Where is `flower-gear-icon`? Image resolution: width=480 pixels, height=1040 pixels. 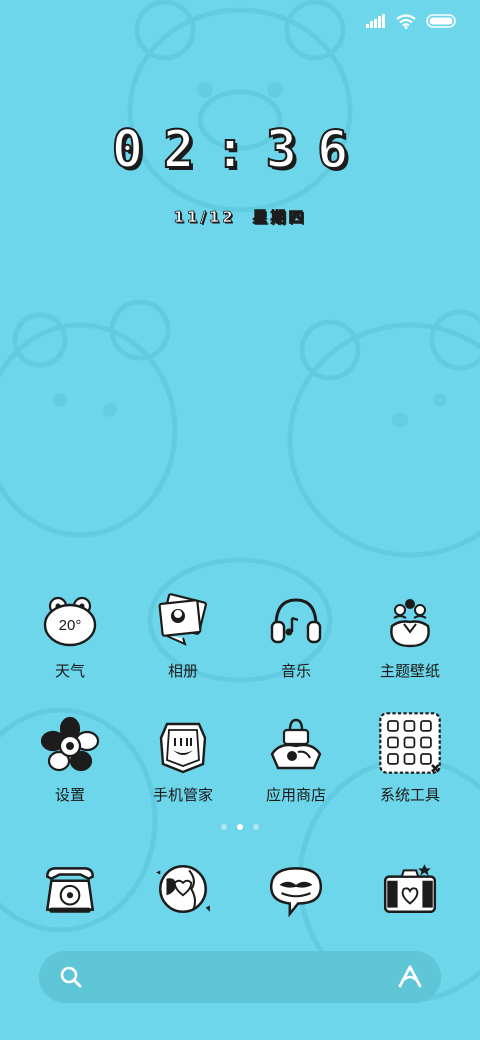
flower-gear-icon is located at coordinates (70, 744).